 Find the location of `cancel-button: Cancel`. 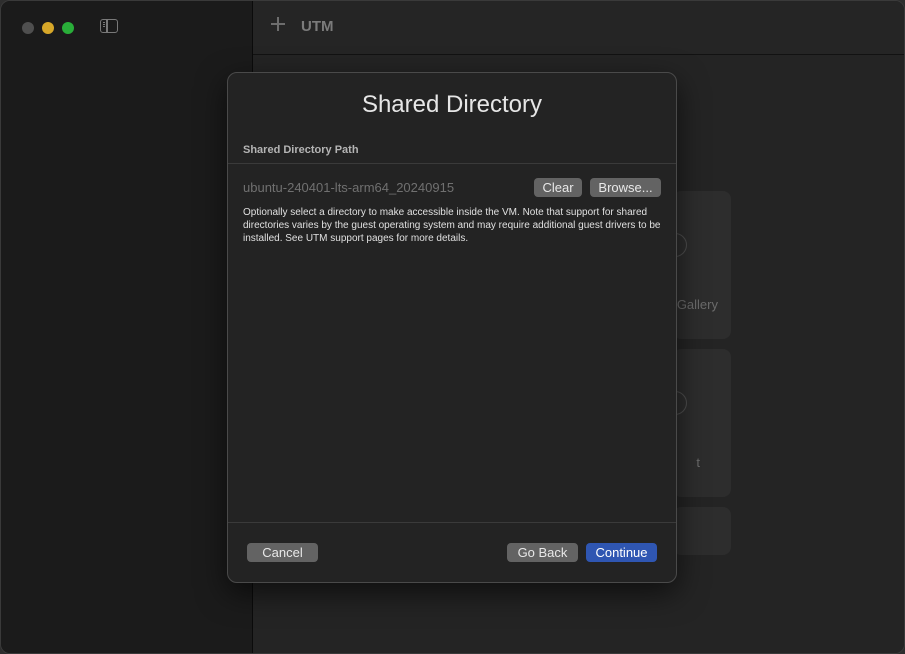

cancel-button: Cancel is located at coordinates (282, 552).